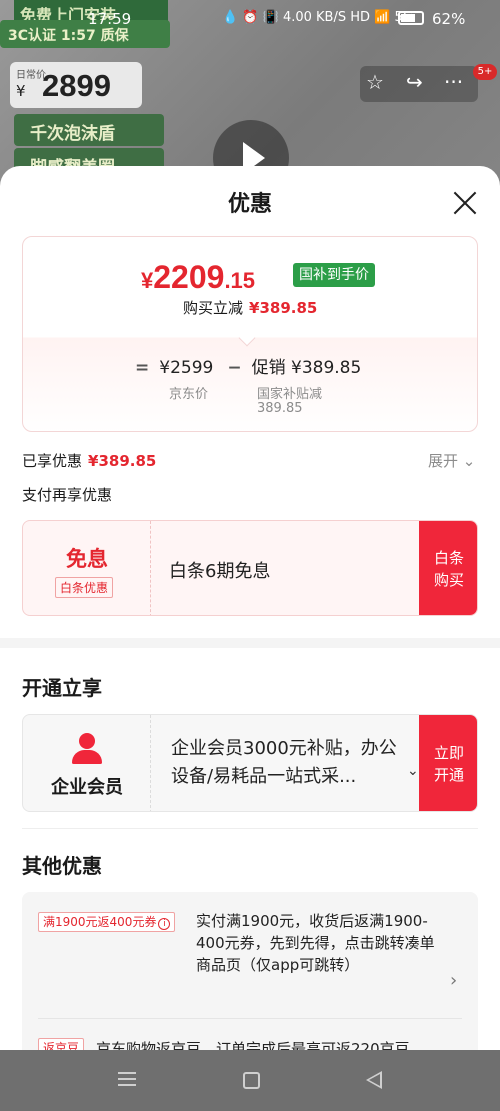 This screenshot has height=1111, width=500. What do you see at coordinates (21, 91) in the screenshot?
I see `daily-price-yen: ¥` at bounding box center [21, 91].